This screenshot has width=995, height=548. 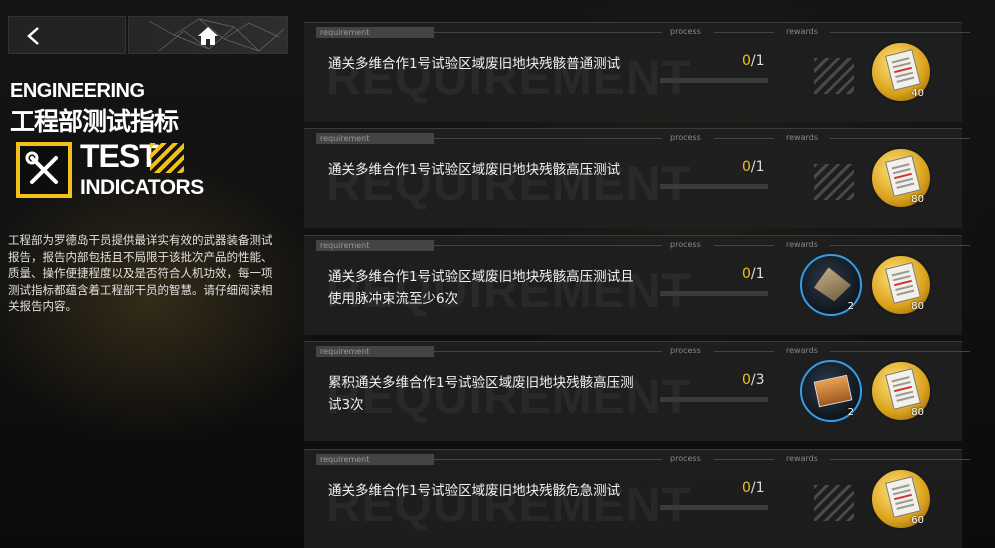 What do you see at coordinates (33, 36) in the screenshot?
I see `chevron-left-icon` at bounding box center [33, 36].